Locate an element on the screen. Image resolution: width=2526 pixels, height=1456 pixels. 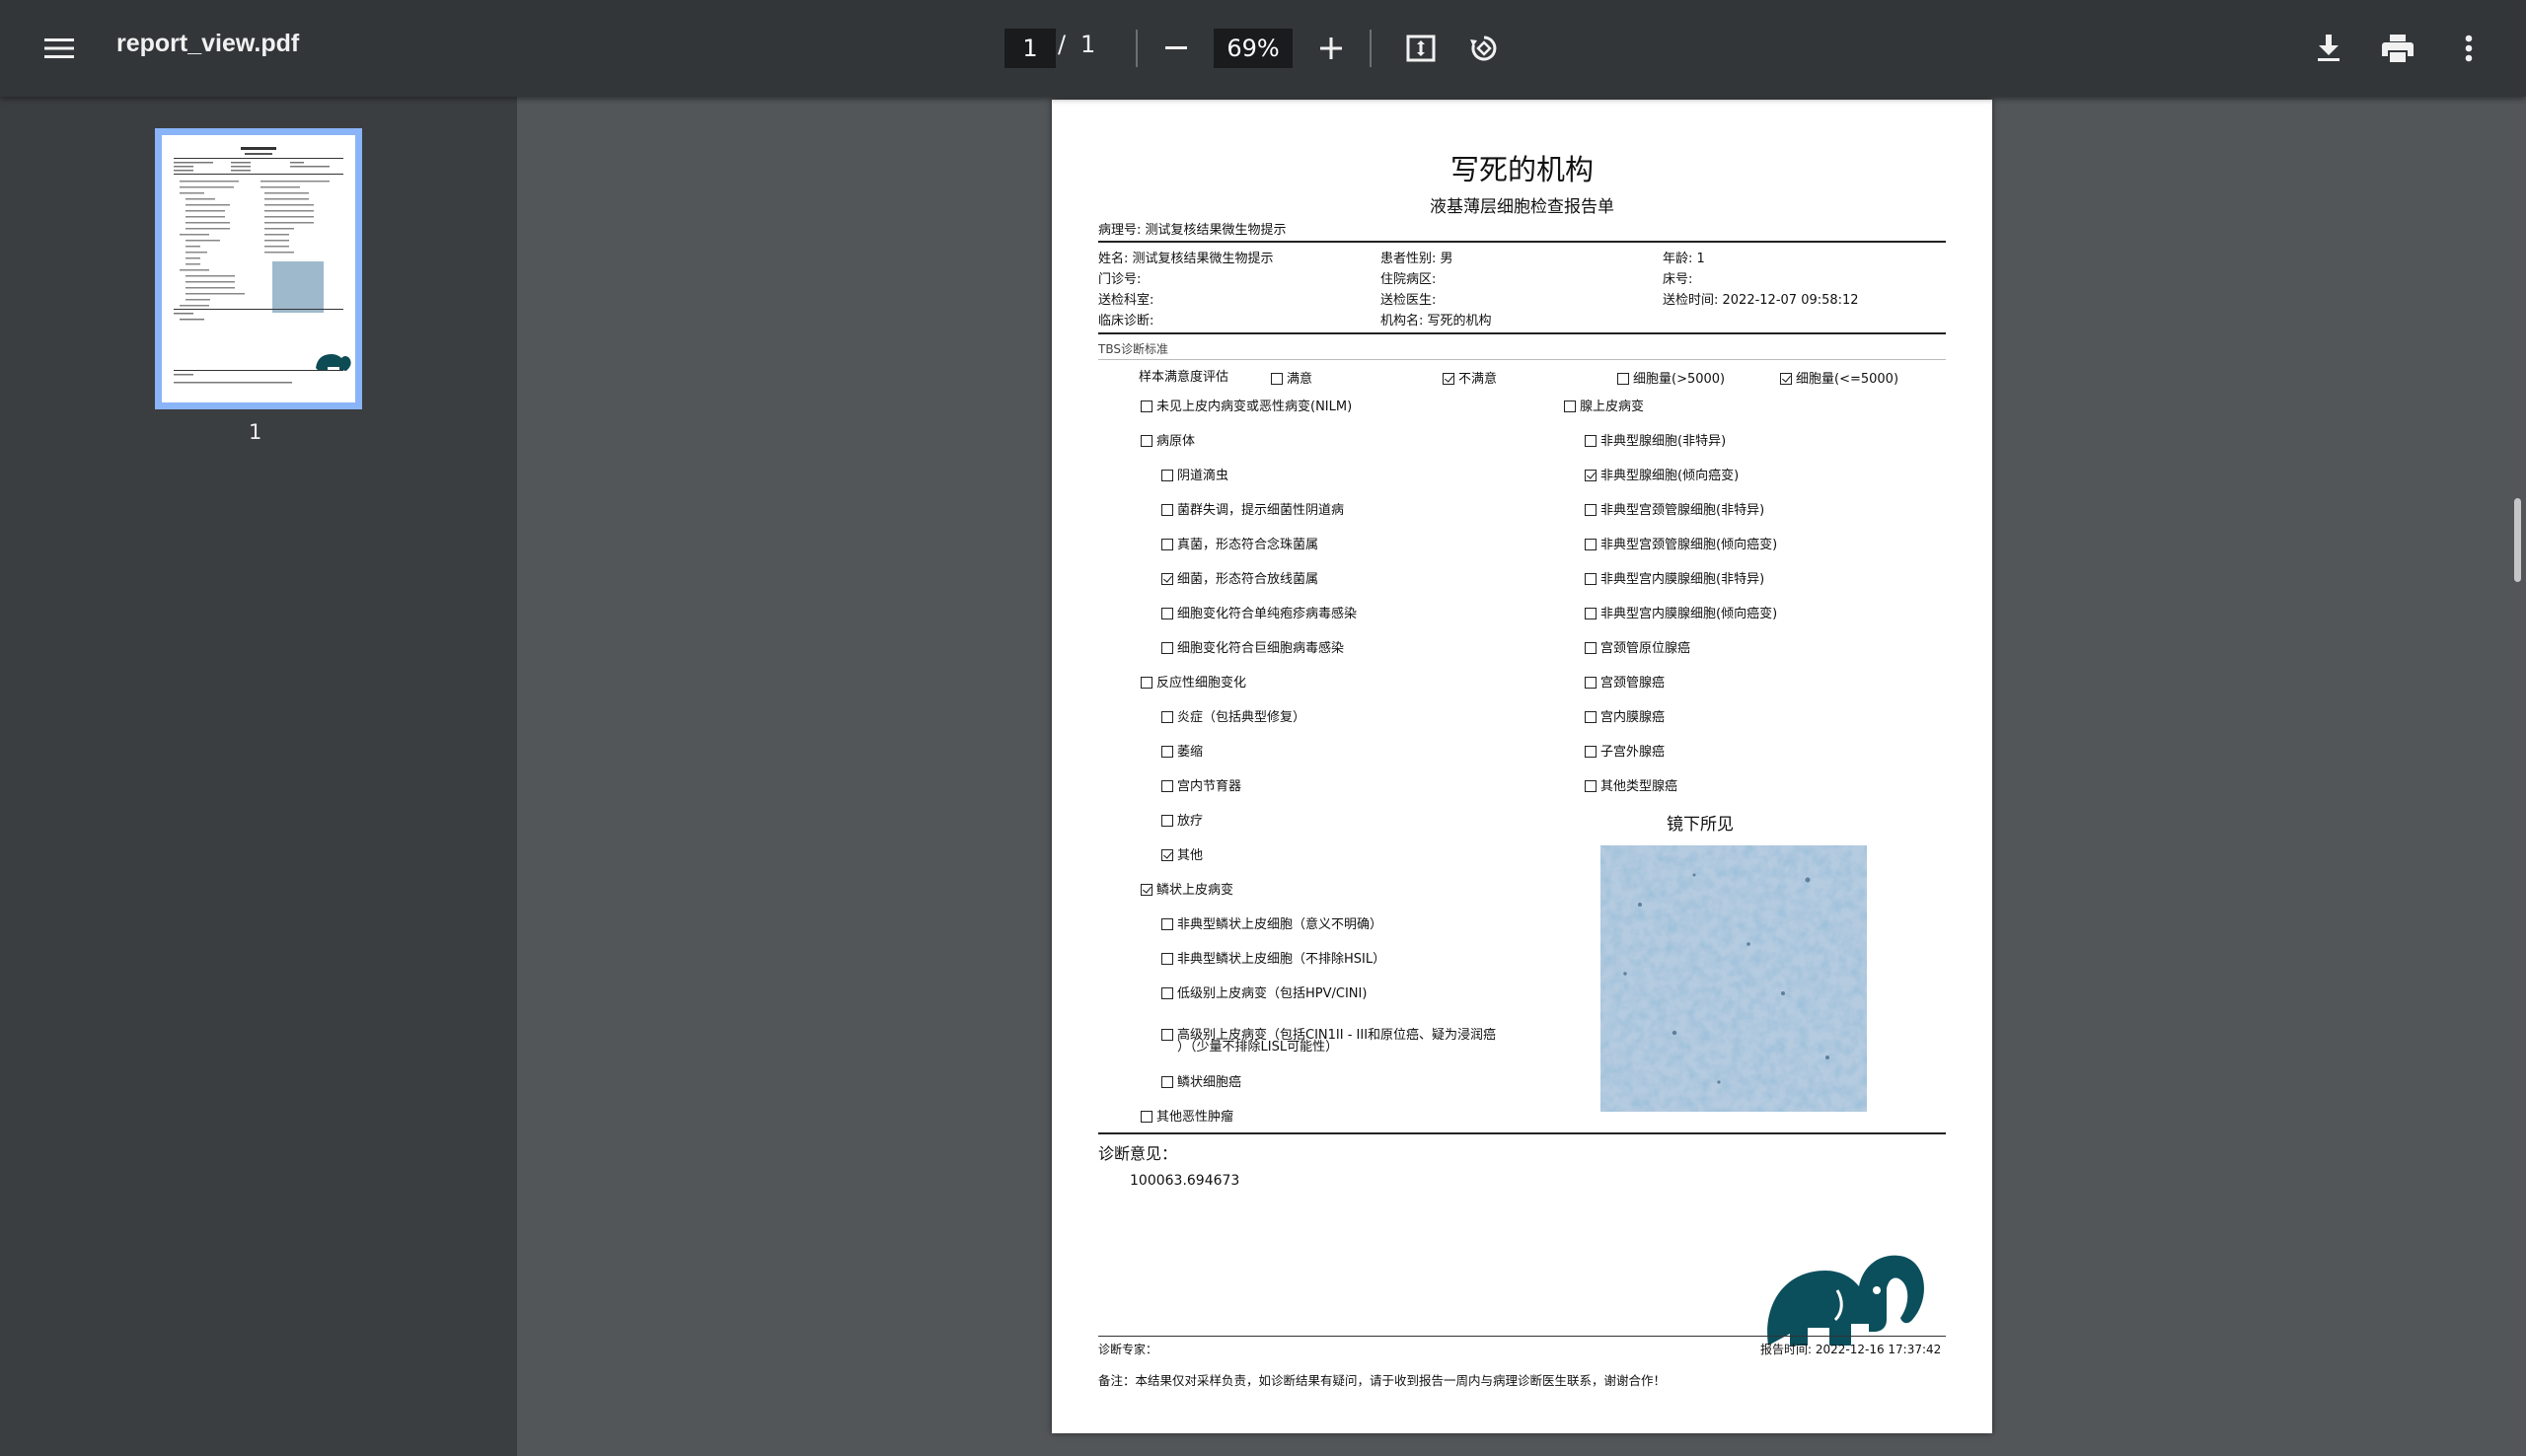
tbs-header: TBS诊断标准 is located at coordinates (1133, 349).